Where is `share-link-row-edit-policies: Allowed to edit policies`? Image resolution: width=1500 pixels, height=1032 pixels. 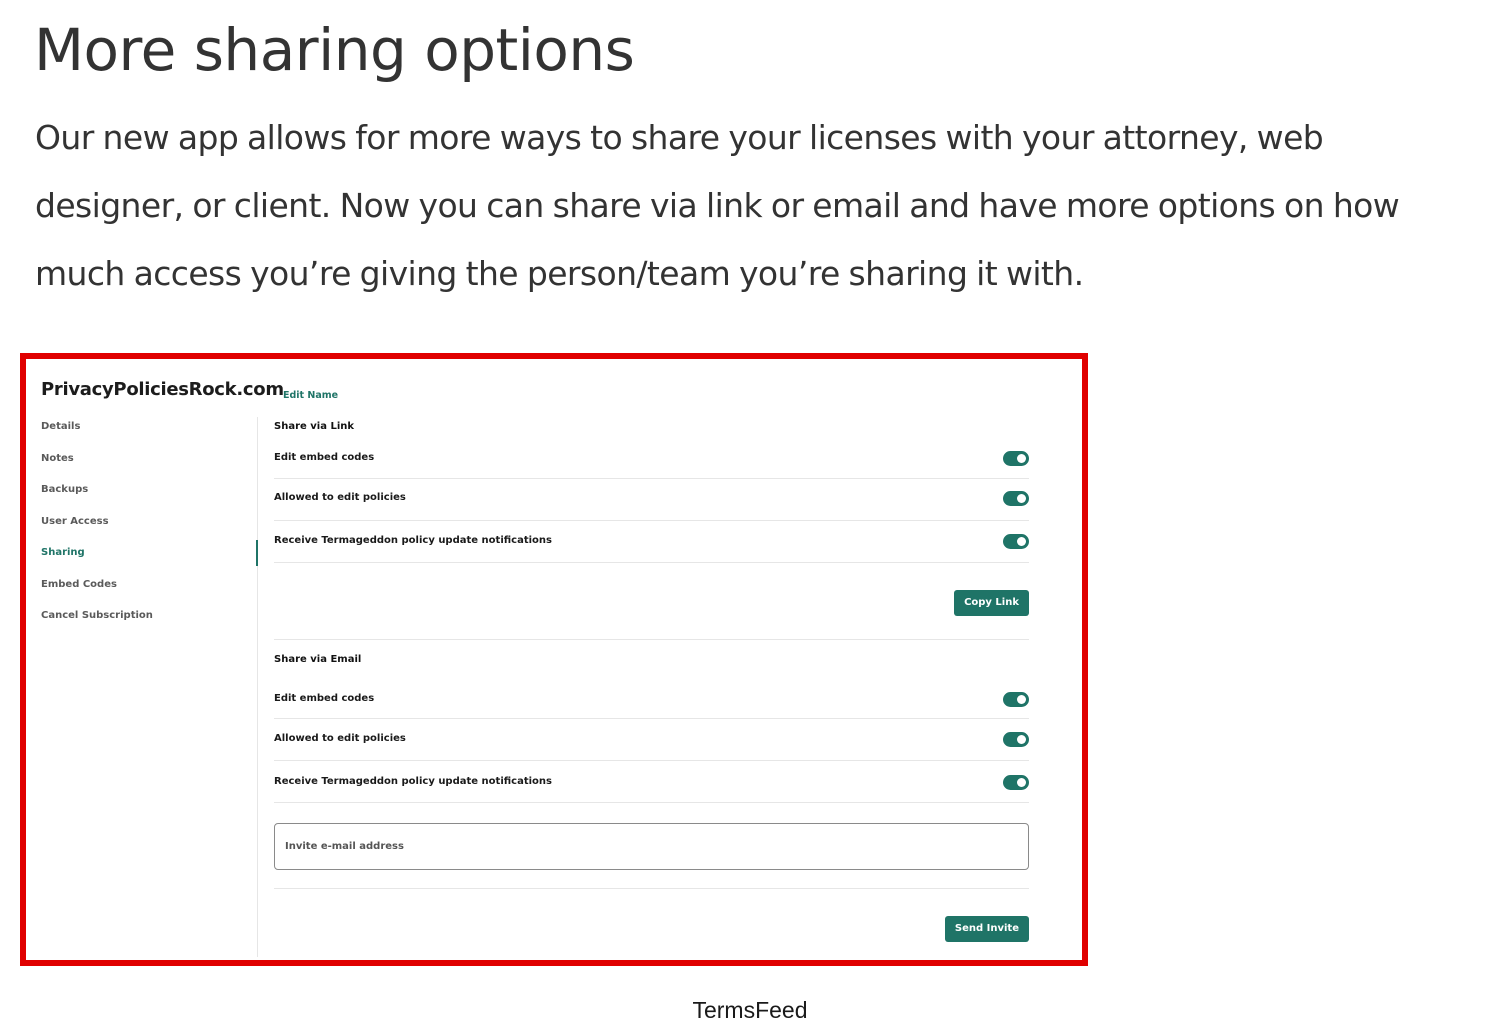 share-link-row-edit-policies: Allowed to edit policies is located at coordinates (651, 500).